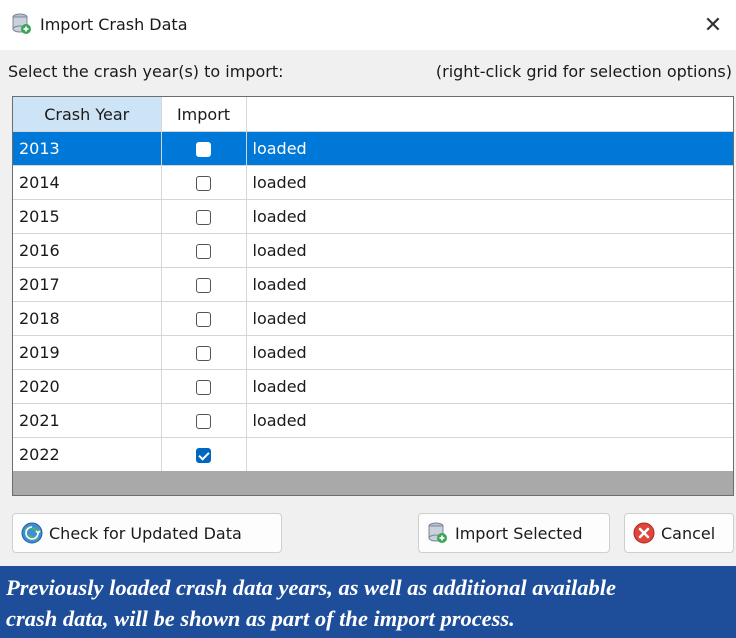 The image size is (736, 638). I want to click on crash-year-cell: 2019, so click(87, 352).